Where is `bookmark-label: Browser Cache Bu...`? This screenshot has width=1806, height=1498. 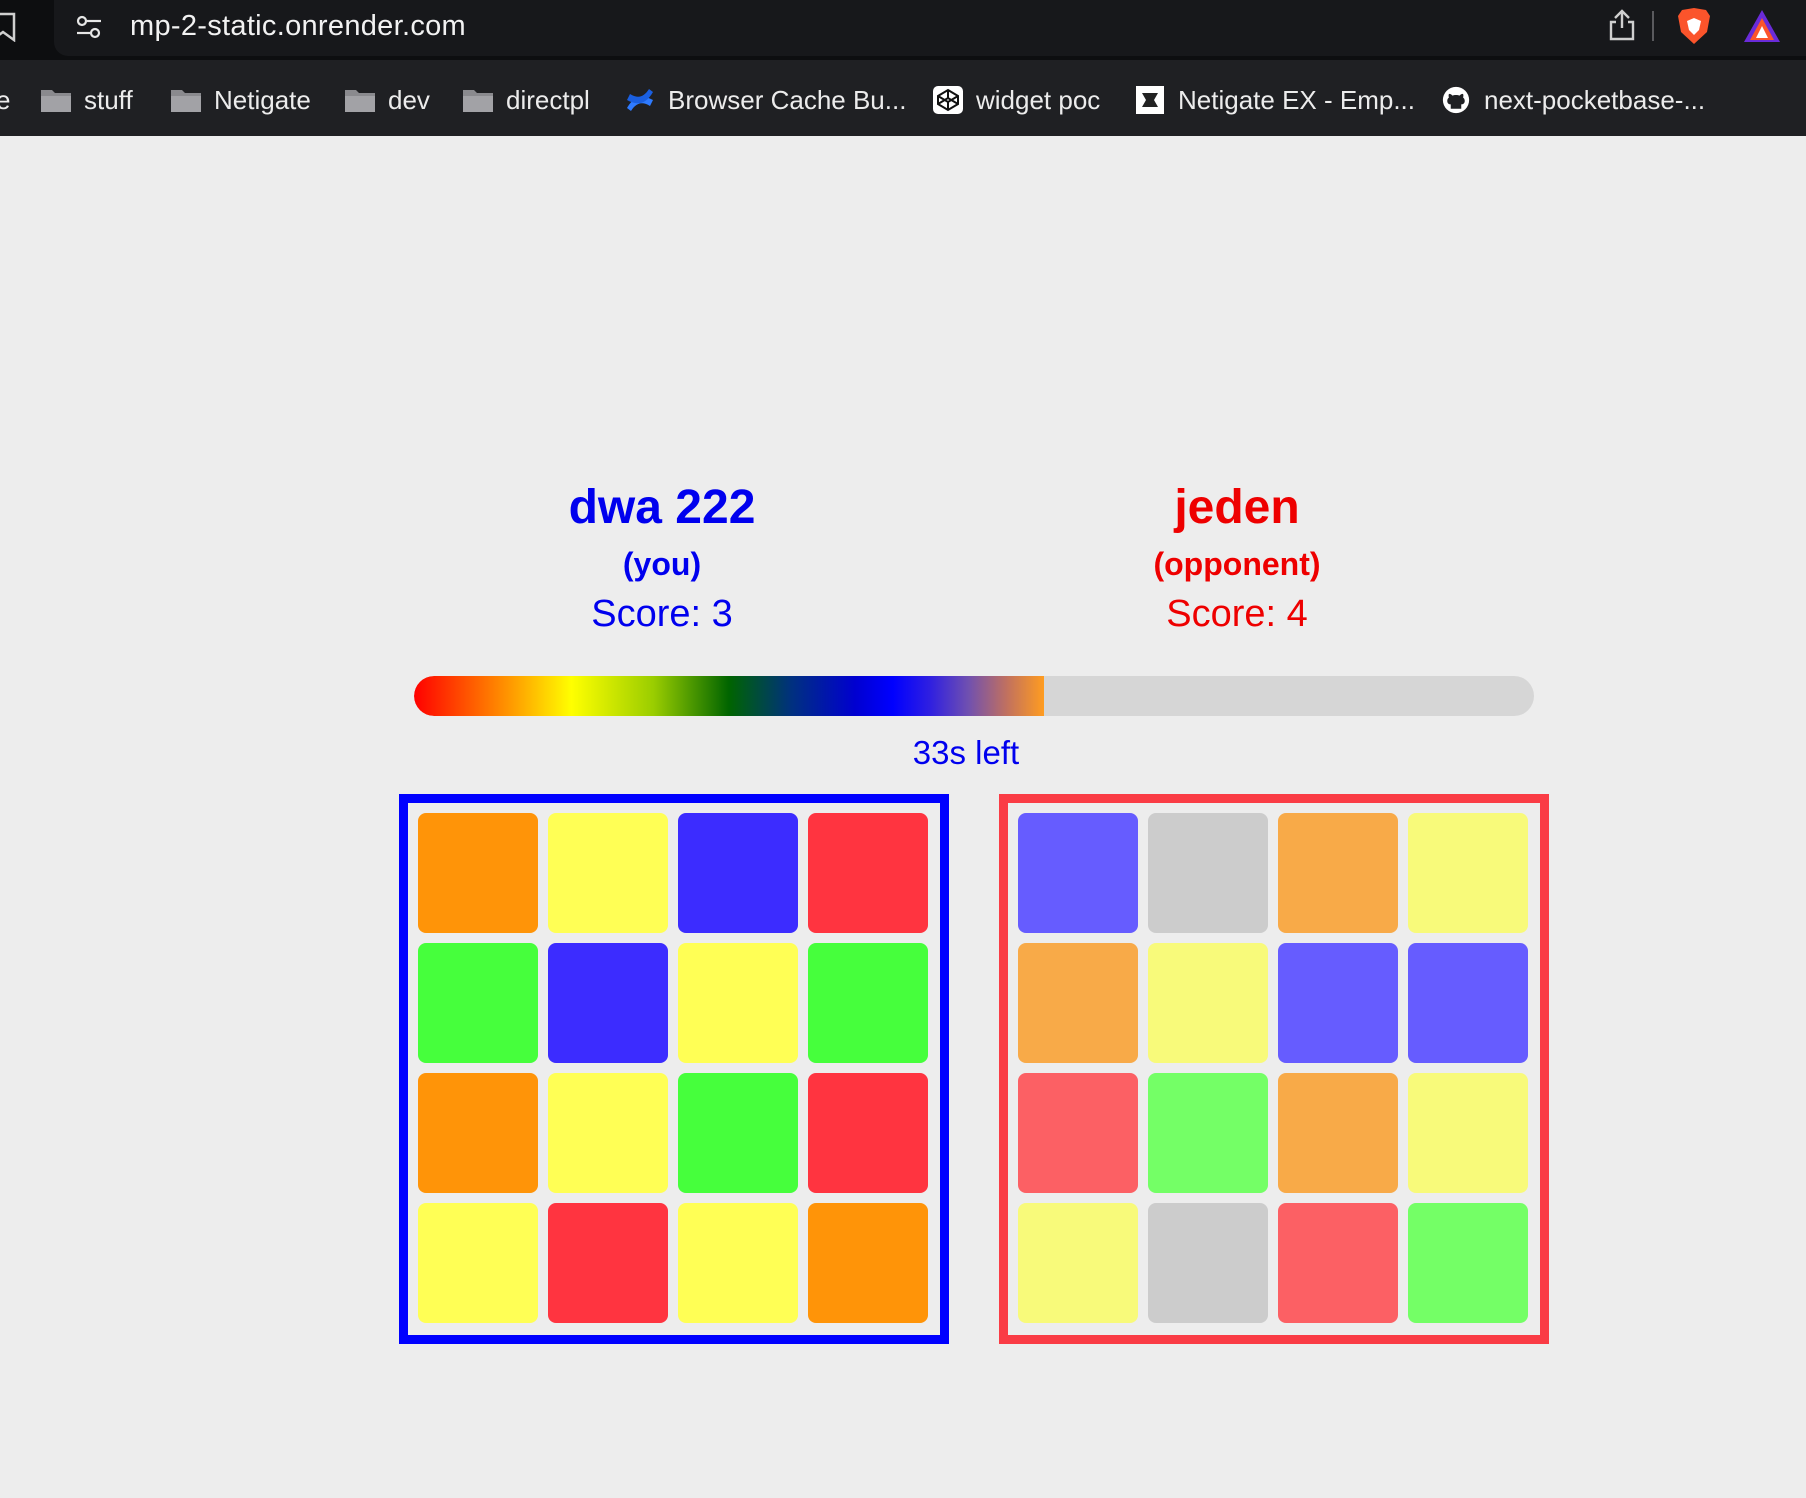
bookmark-label: Browser Cache Bu... is located at coordinates (787, 99).